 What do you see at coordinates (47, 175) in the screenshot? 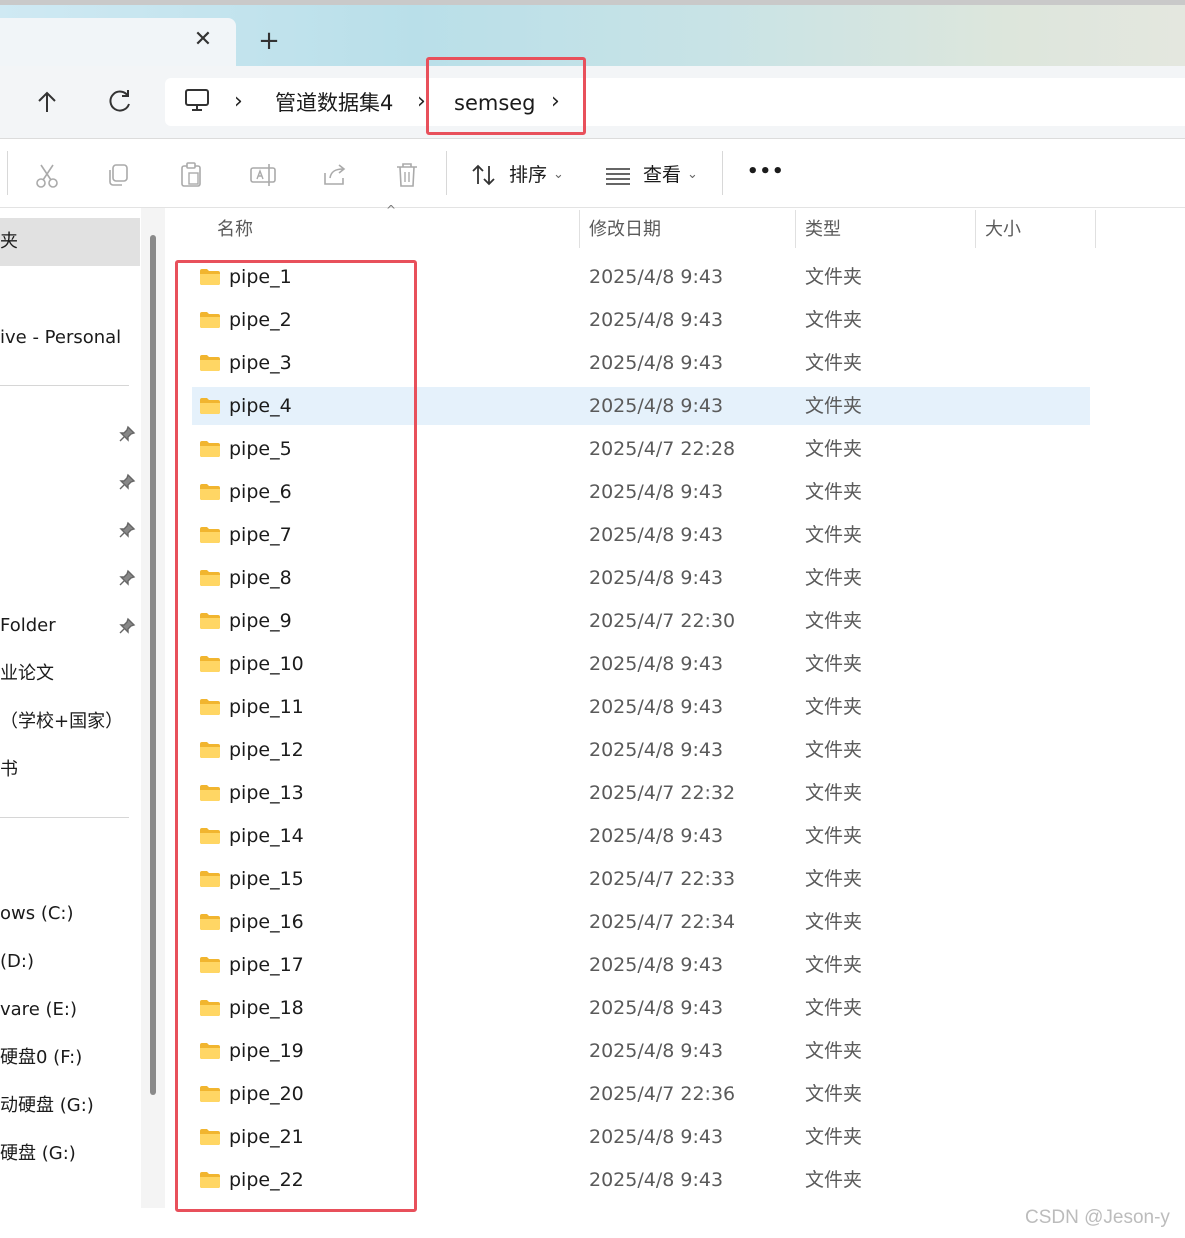
I see `cut-icon` at bounding box center [47, 175].